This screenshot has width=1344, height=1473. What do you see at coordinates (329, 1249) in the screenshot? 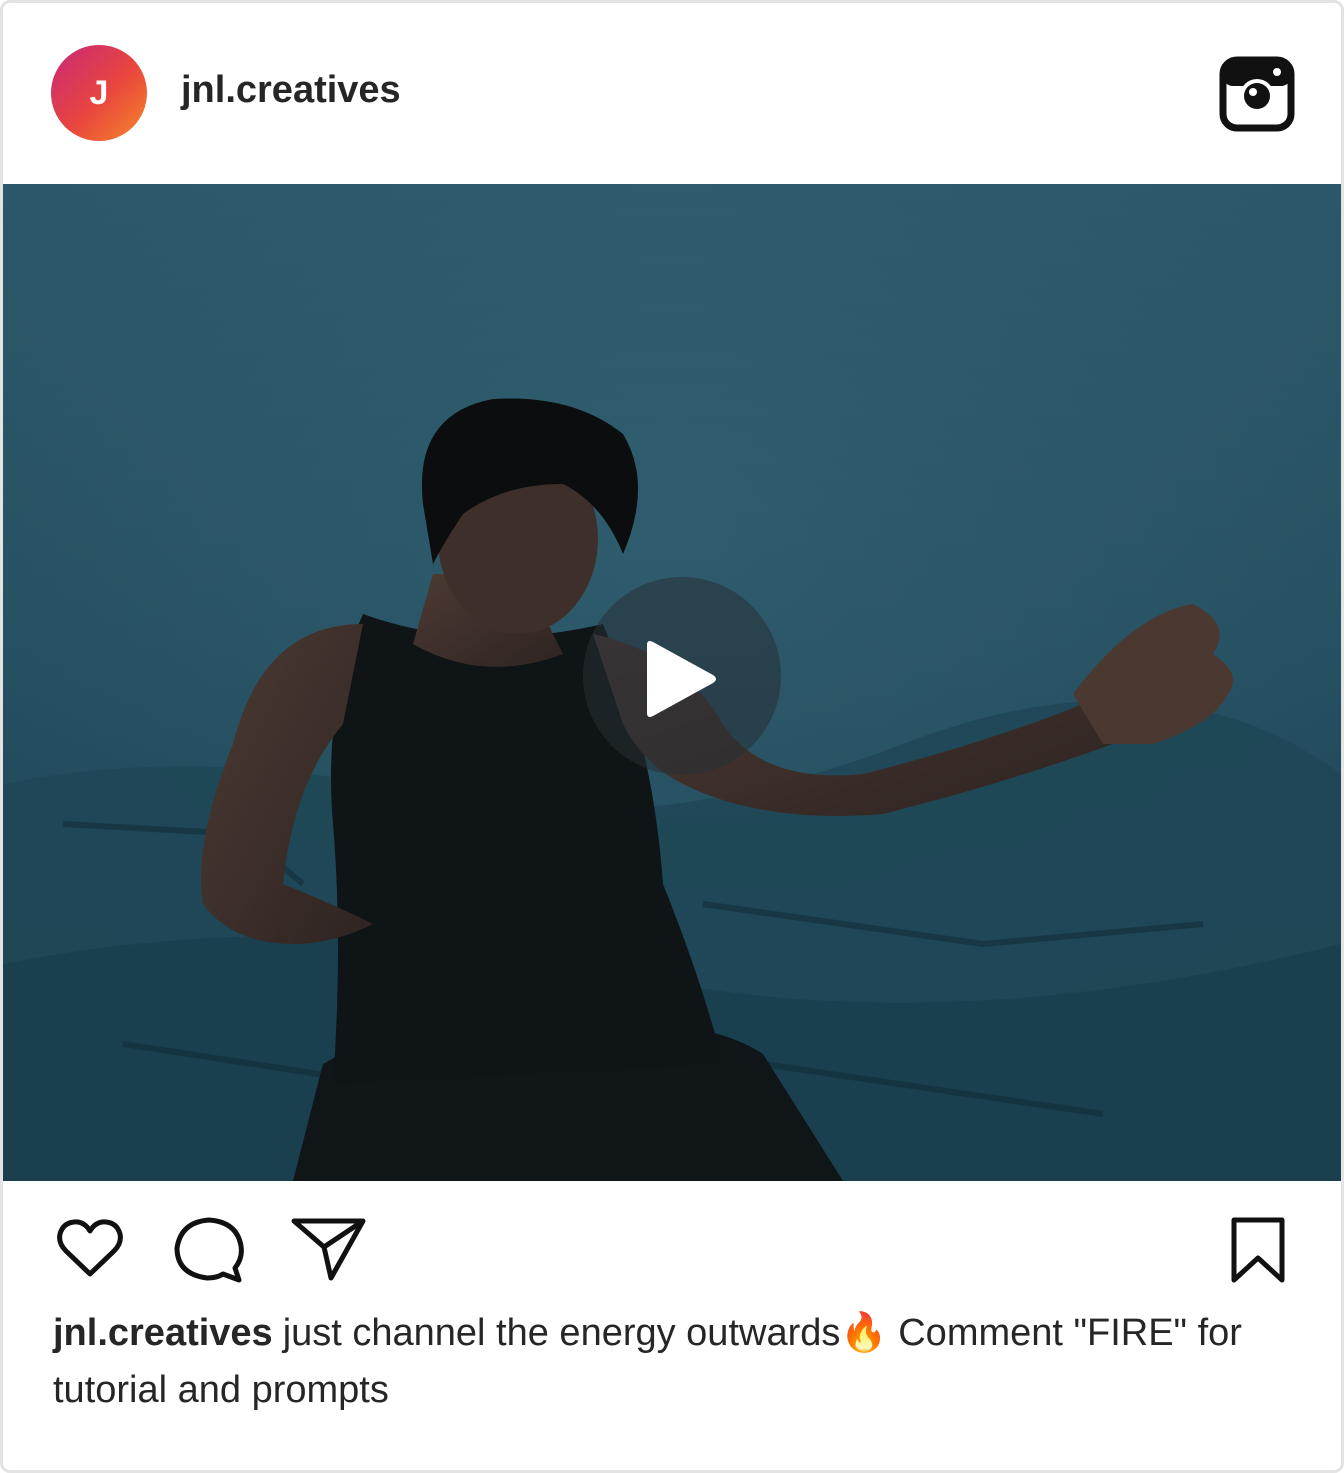
I see `share-icon` at bounding box center [329, 1249].